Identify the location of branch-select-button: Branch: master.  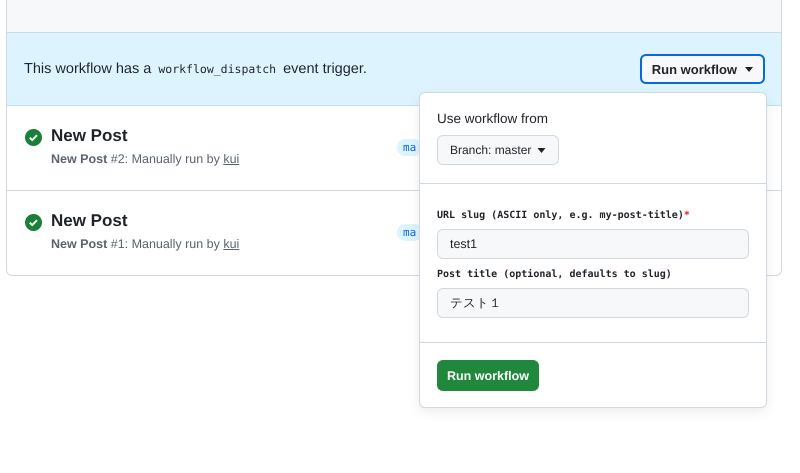
(498, 150).